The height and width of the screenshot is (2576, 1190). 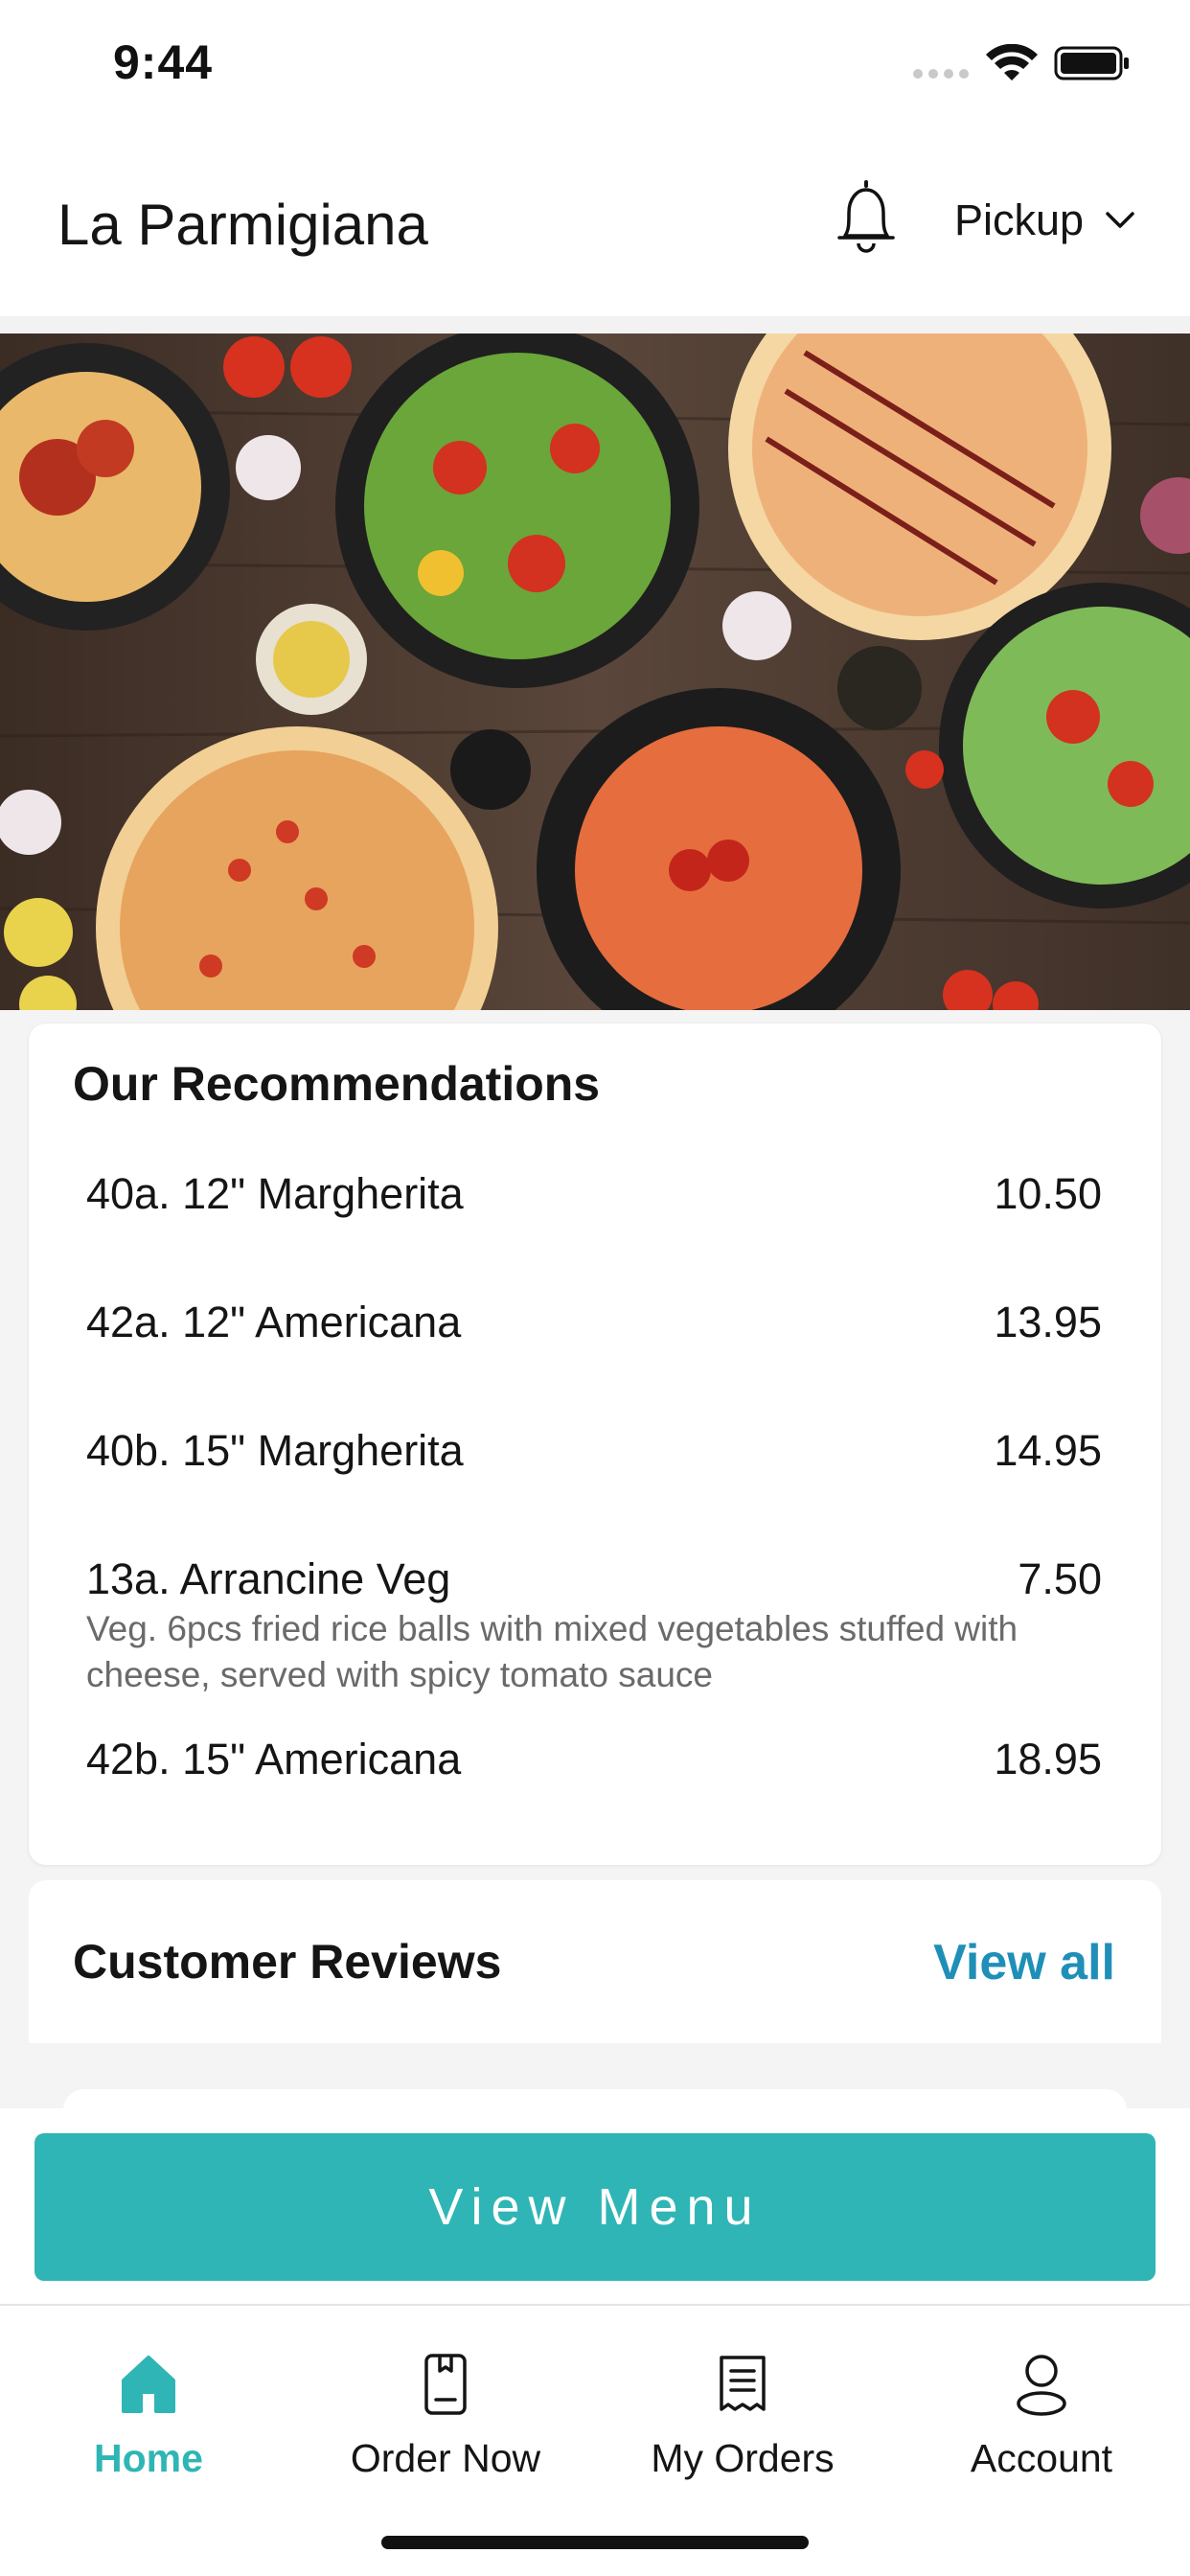 What do you see at coordinates (594, 1455) in the screenshot?
I see `menu-item: 40b. 15" Margherita 14.95` at bounding box center [594, 1455].